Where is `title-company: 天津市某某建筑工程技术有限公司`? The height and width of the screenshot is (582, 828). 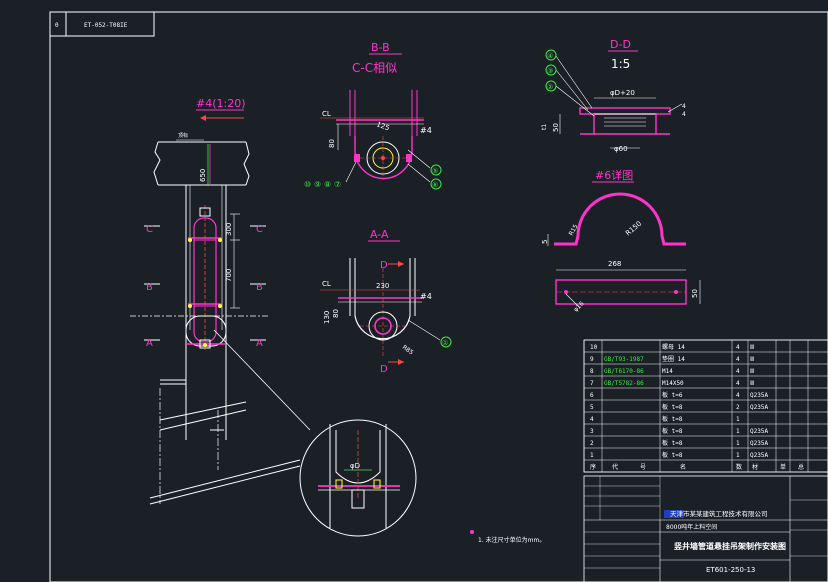 title-company: 天津市某某建筑工程技术有限公司 is located at coordinates (719, 513).